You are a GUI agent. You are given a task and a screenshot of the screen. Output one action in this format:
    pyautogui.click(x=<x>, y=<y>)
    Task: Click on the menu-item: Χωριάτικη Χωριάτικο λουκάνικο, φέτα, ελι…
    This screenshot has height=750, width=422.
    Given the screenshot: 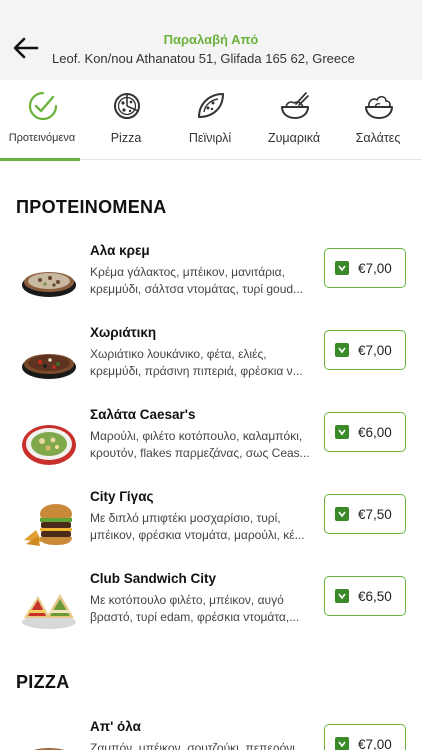 What is the action you would take?
    pyautogui.click(x=211, y=362)
    